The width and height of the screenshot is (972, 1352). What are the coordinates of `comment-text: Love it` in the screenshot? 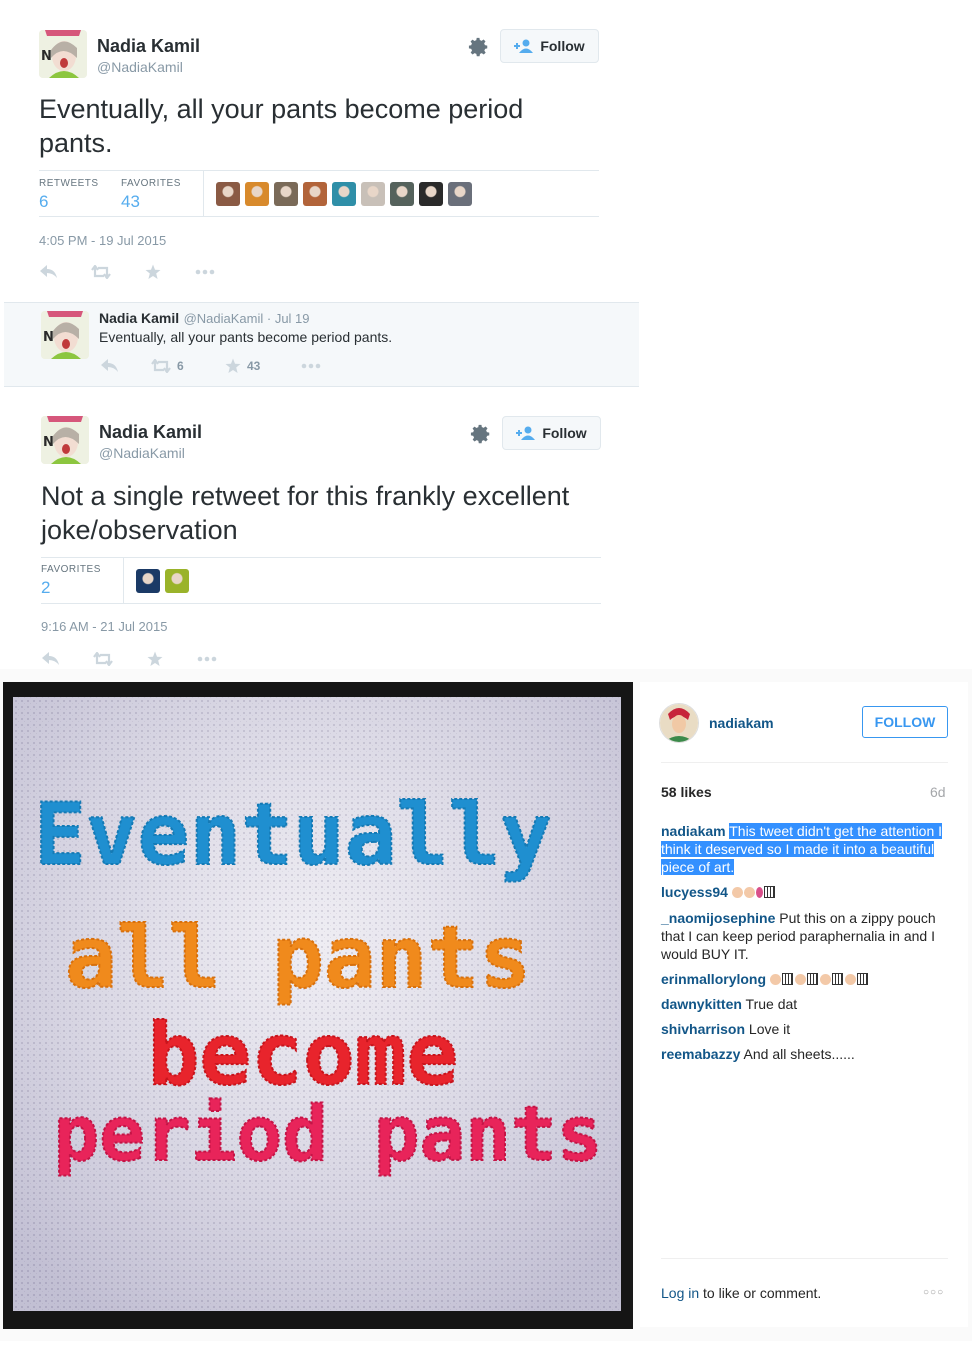 It's located at (769, 1029).